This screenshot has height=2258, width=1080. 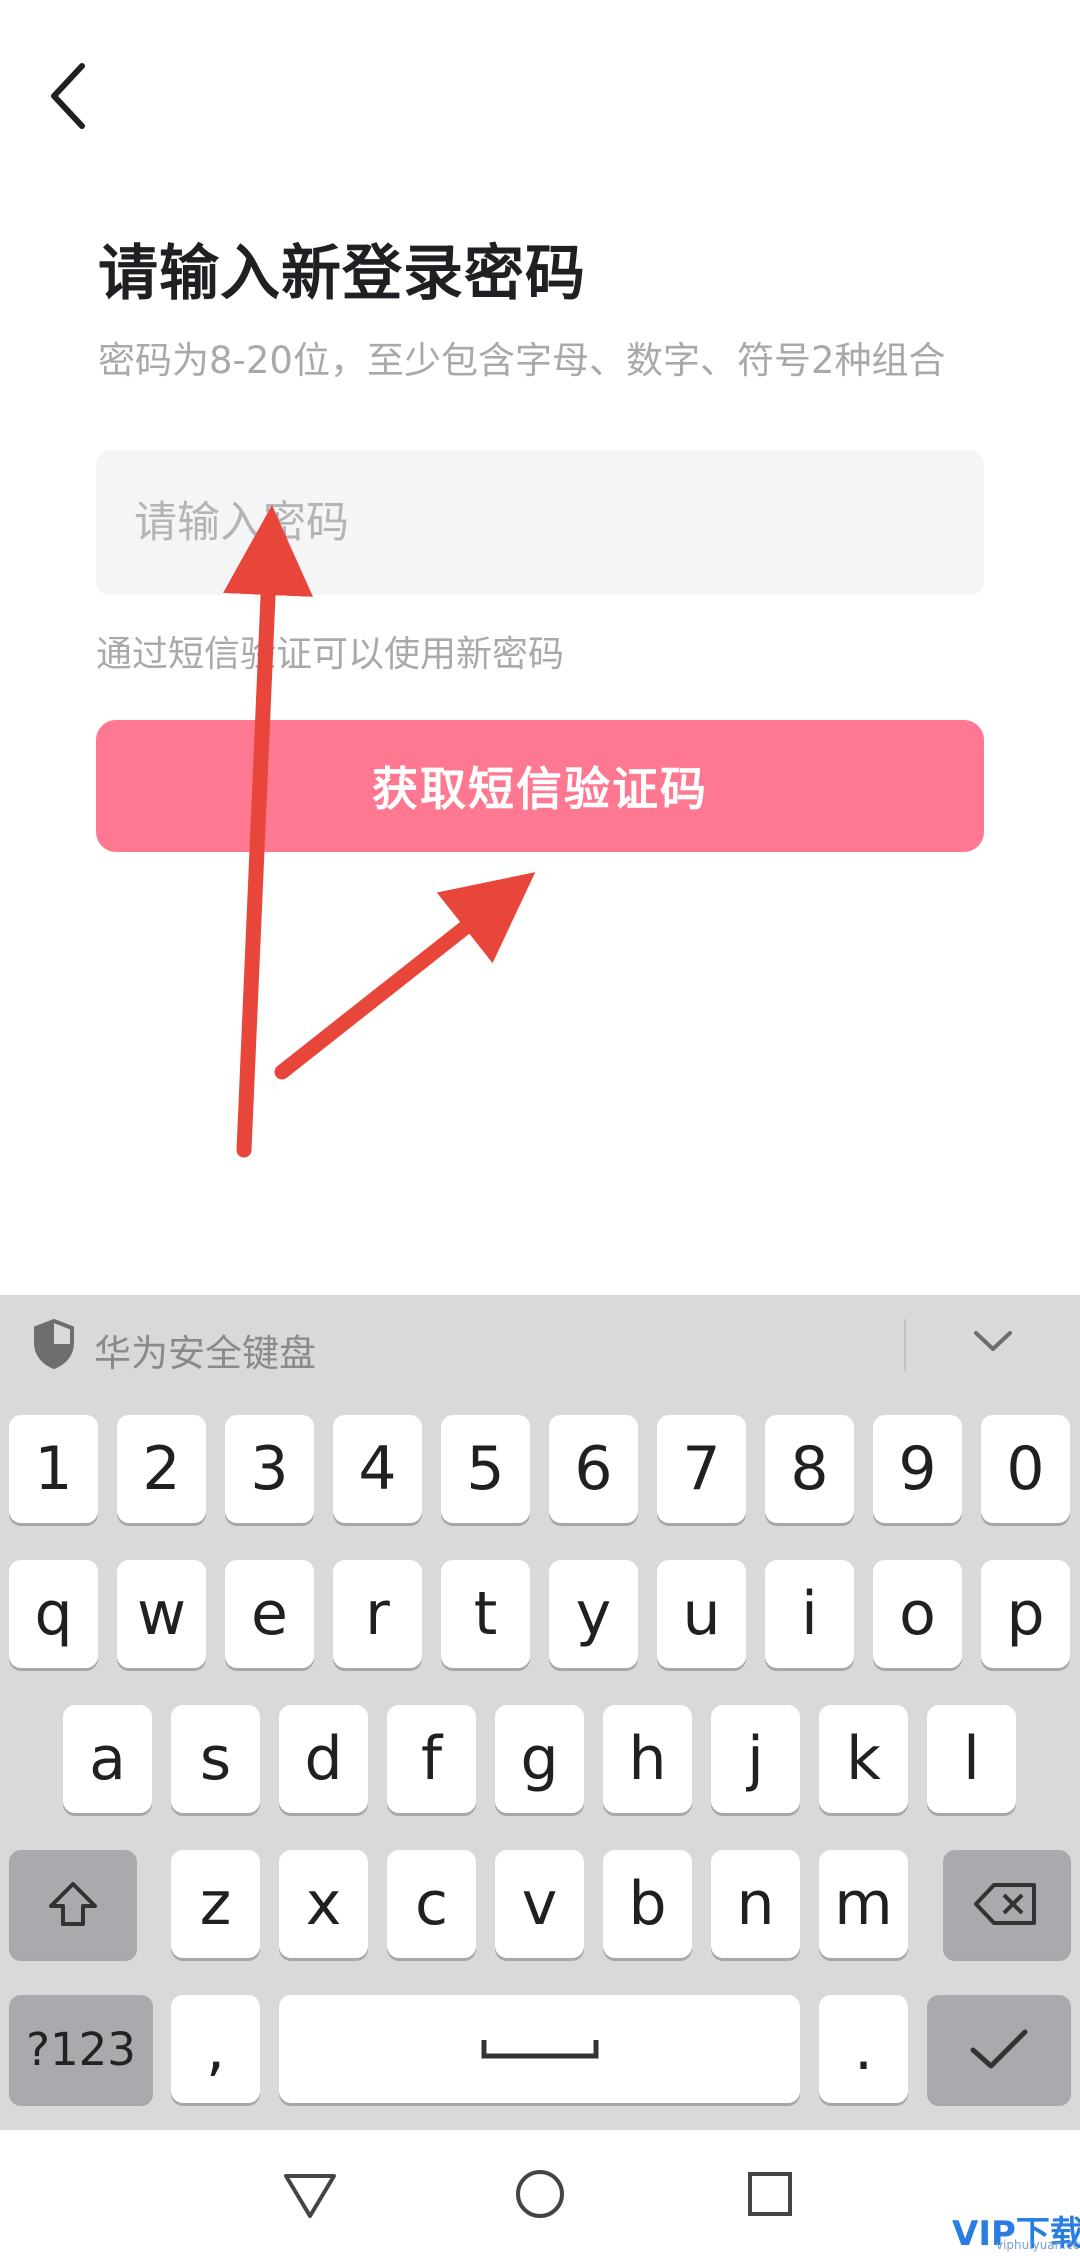 I want to click on key-0: 0, so click(x=1025, y=1469).